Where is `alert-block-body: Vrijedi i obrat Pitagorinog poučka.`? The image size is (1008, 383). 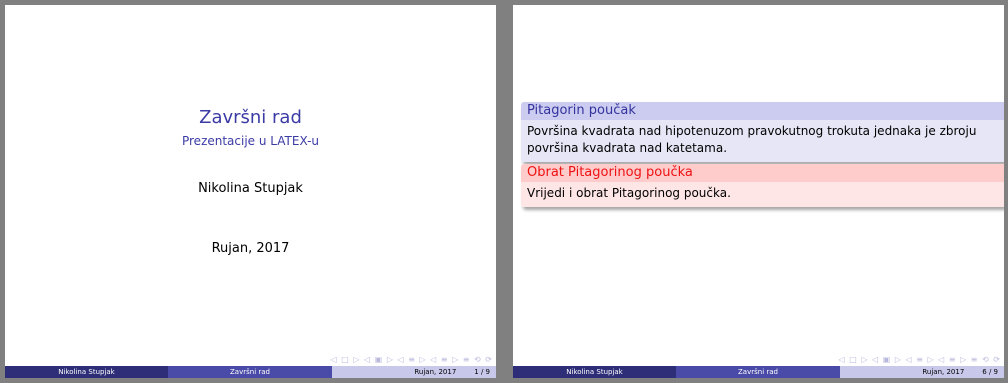
alert-block-body: Vrijedi i obrat Pitagorinog poučka. is located at coordinates (762, 194).